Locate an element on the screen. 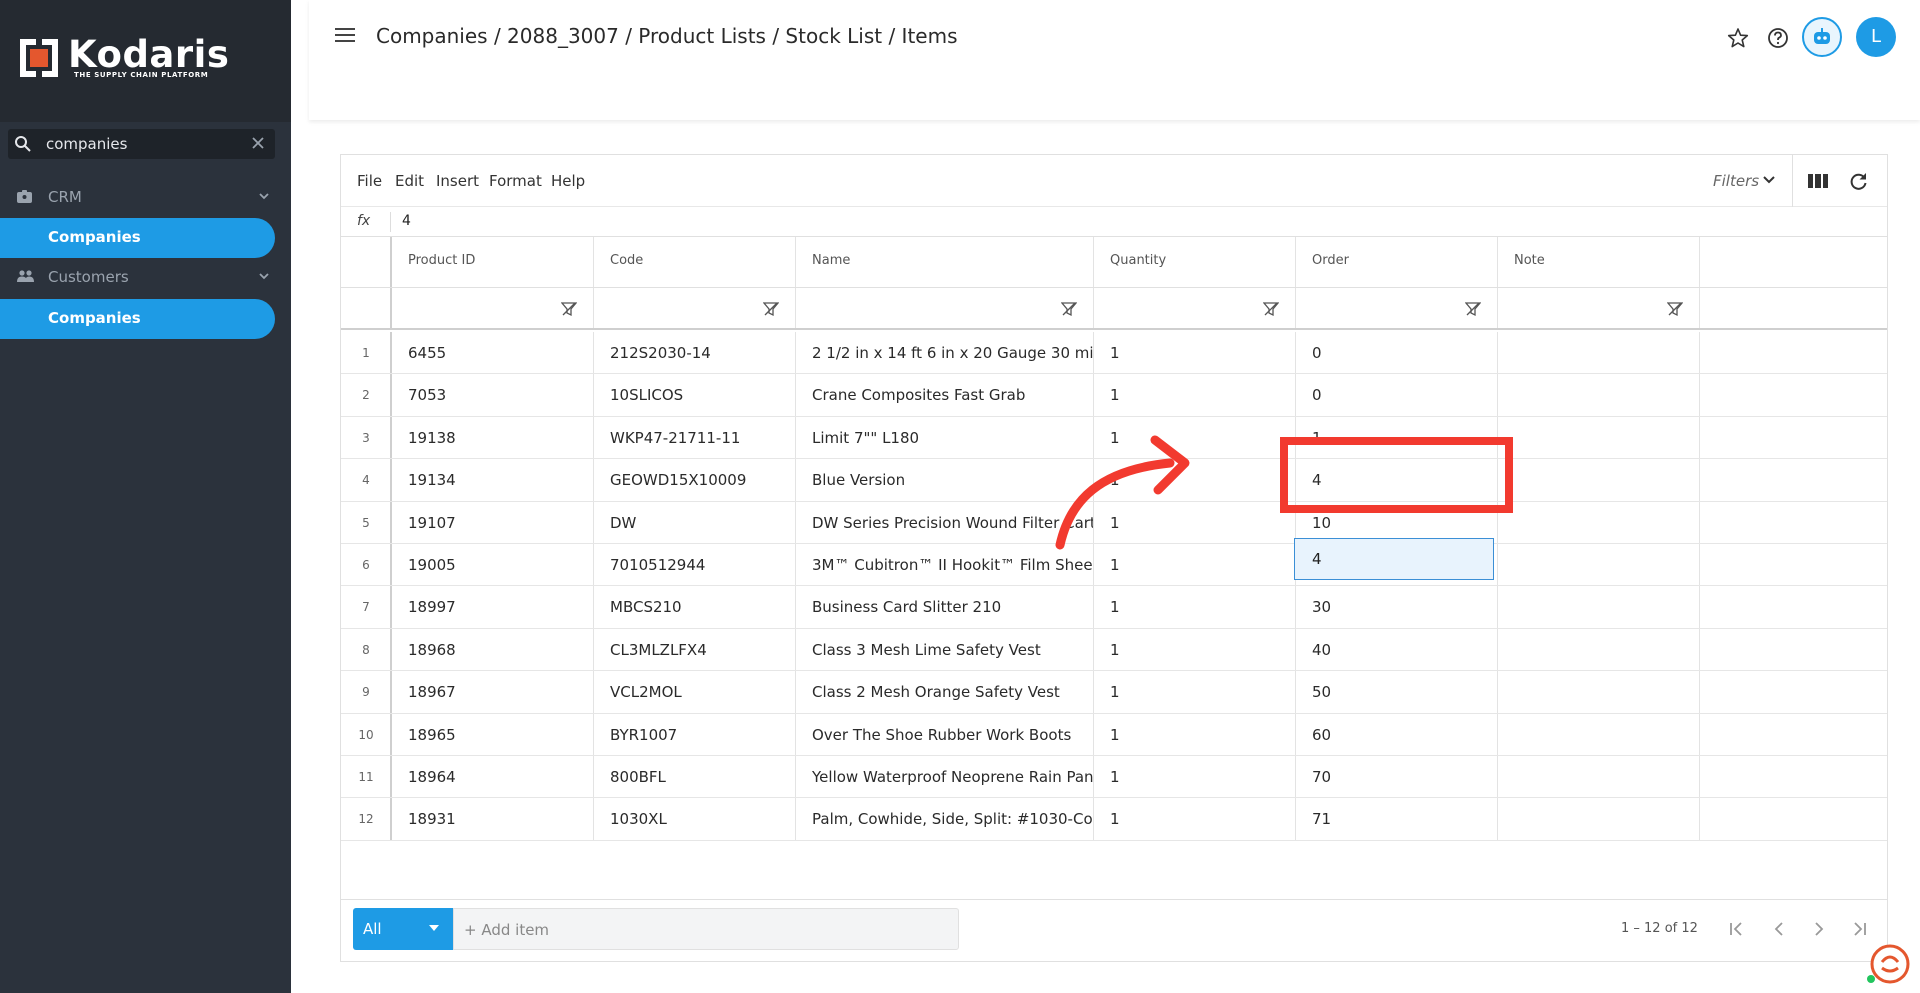  row-number-cell: 9 is located at coordinates (366, 692).